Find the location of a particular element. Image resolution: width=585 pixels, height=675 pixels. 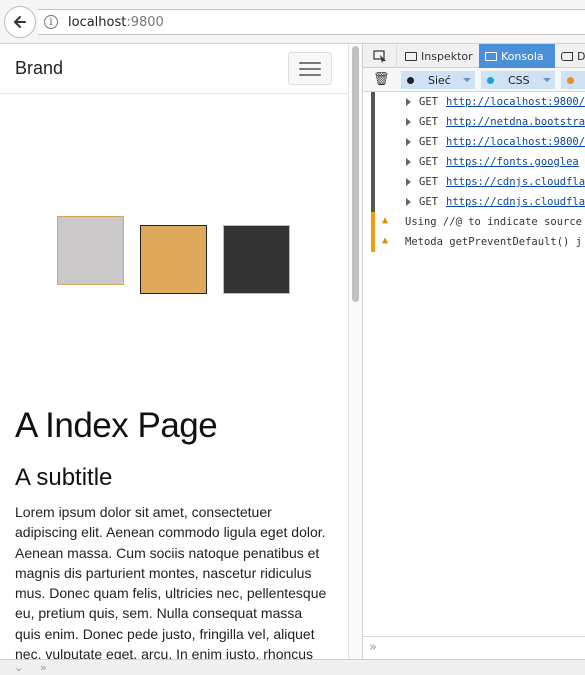

console-filter-bar: 🗑 Sieć CSS is located at coordinates (474, 80).